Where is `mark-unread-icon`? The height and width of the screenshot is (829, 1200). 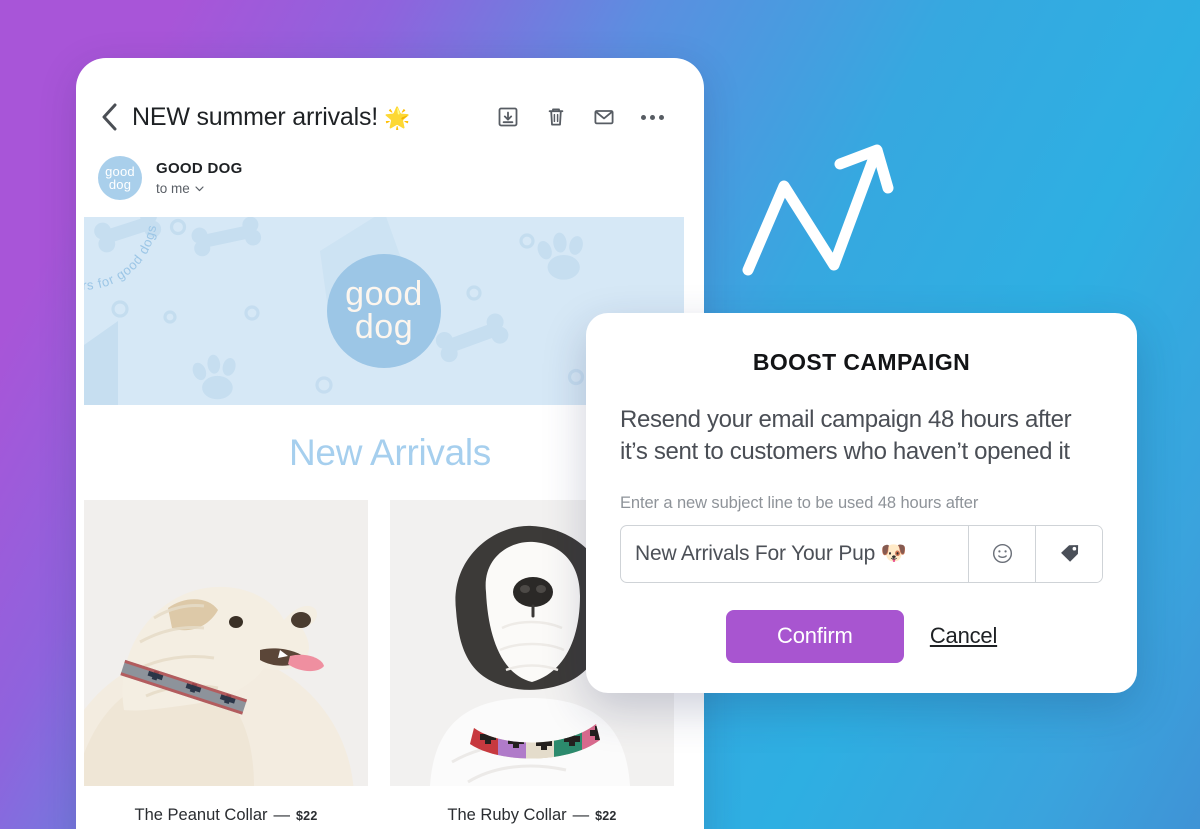
mark-unread-icon is located at coordinates (604, 117).